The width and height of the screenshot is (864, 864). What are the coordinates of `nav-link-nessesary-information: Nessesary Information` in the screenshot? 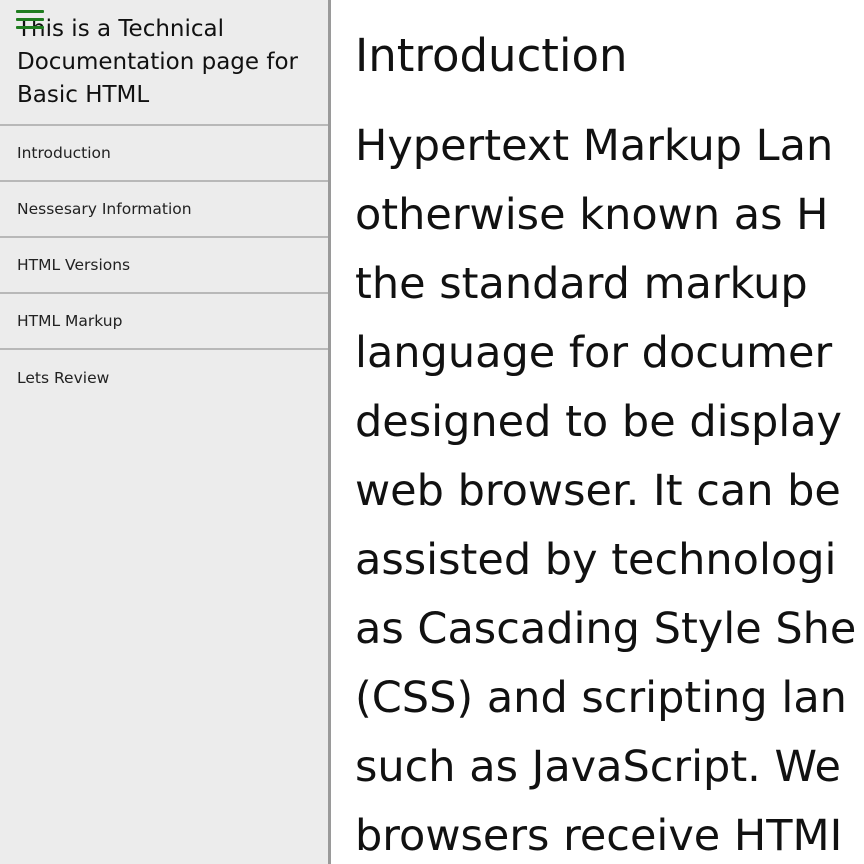 It's located at (164, 210).